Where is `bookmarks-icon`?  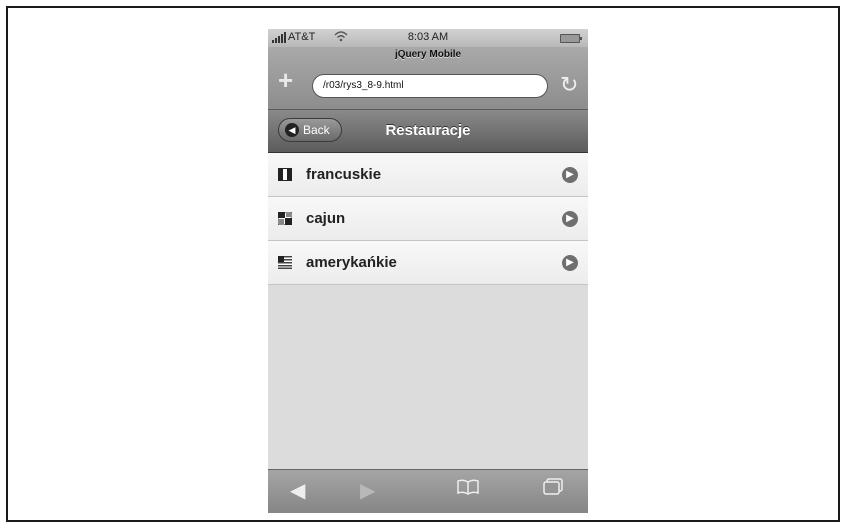
bookmarks-icon is located at coordinates (468, 490).